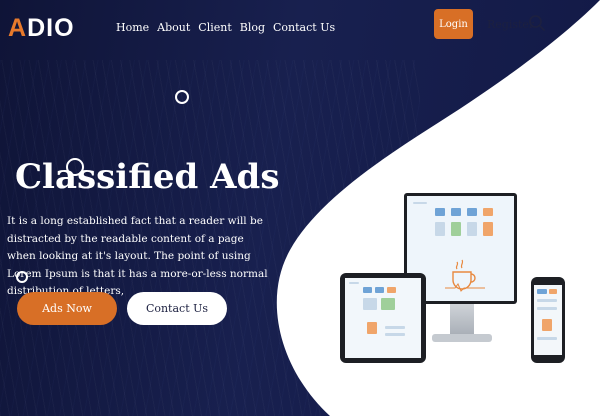 The image size is (600, 416). Describe the element at coordinates (383, 318) in the screenshot. I see `tablet-mockup` at that location.